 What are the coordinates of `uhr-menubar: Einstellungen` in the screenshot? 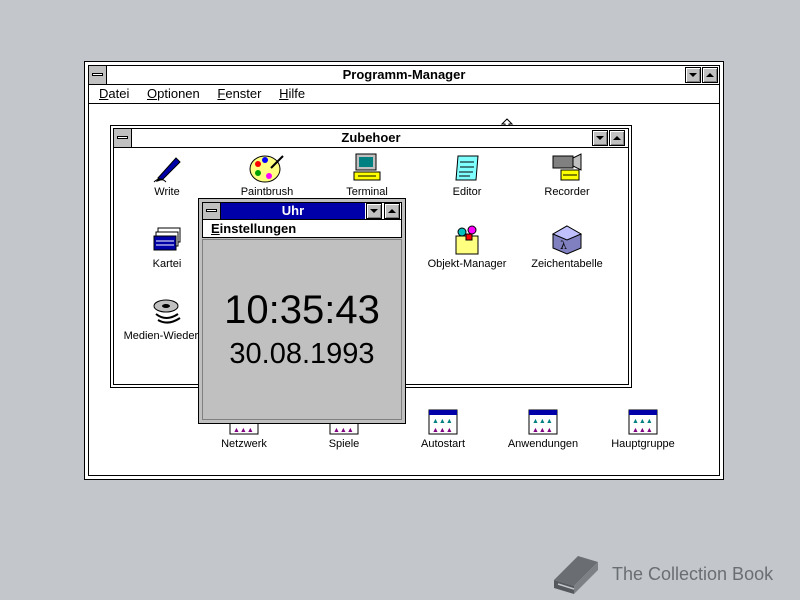 It's located at (302, 229).